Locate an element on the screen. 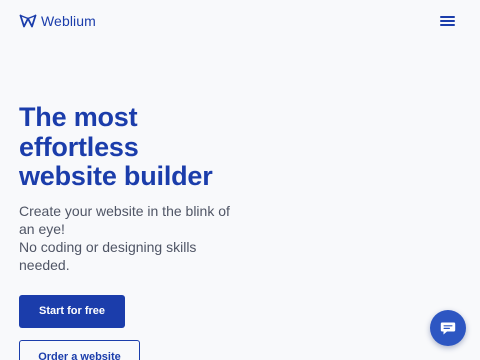 The height and width of the screenshot is (360, 480). logo-link: Weblium is located at coordinates (57, 21).